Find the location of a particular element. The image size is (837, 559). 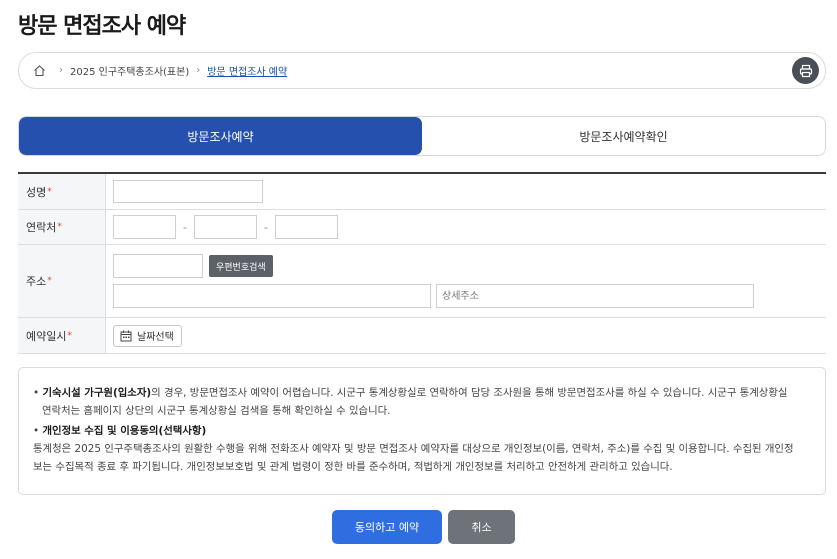

date-select-label: 날짜선택 is located at coordinates (155, 337).